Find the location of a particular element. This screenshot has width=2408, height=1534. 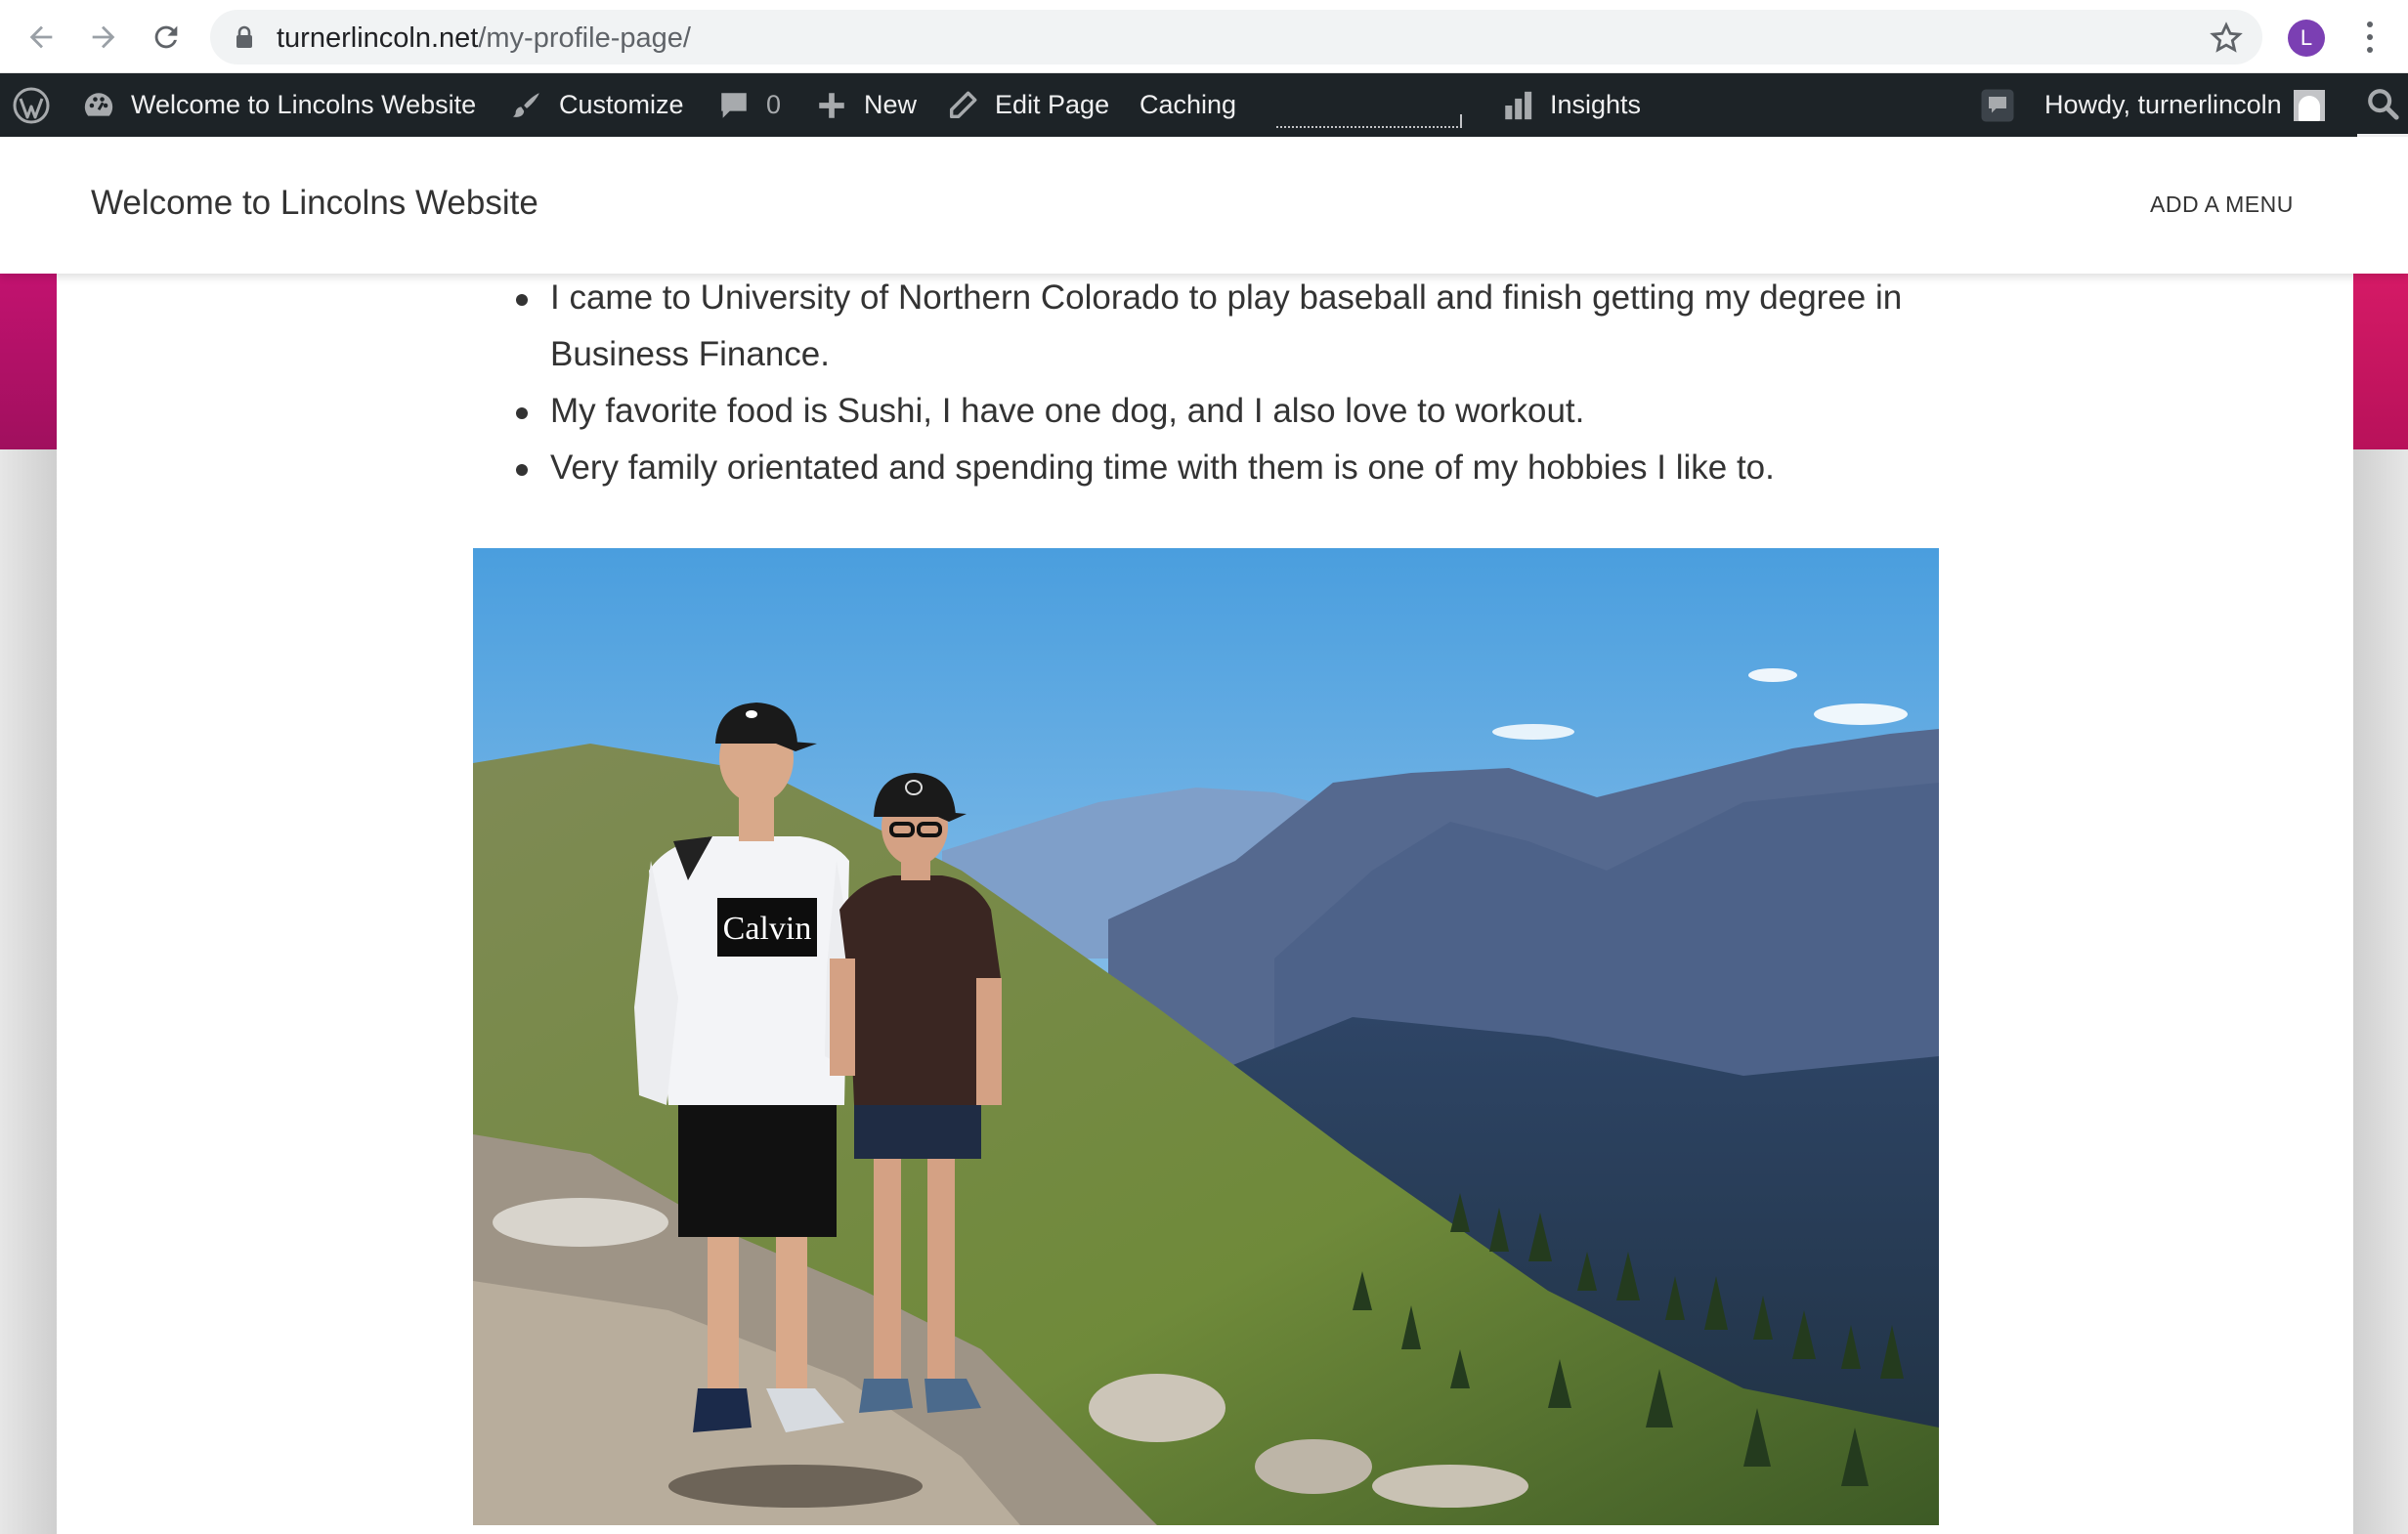

background-accent-left is located at coordinates (29, 361).